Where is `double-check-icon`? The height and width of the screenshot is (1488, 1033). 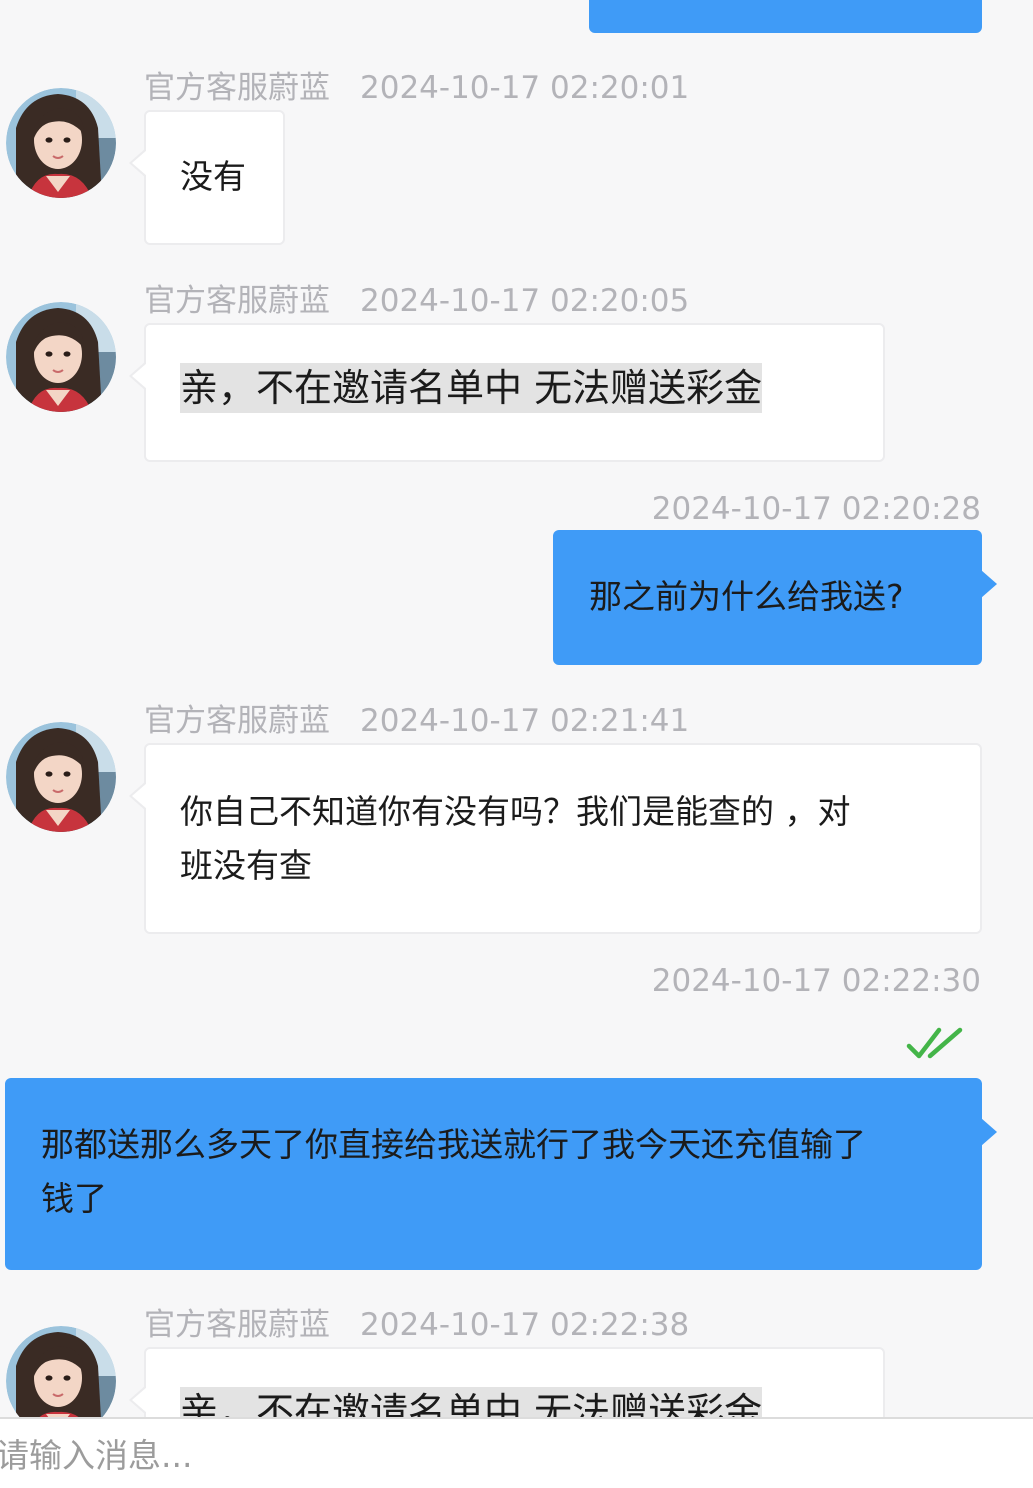
double-check-icon is located at coordinates (934, 1043).